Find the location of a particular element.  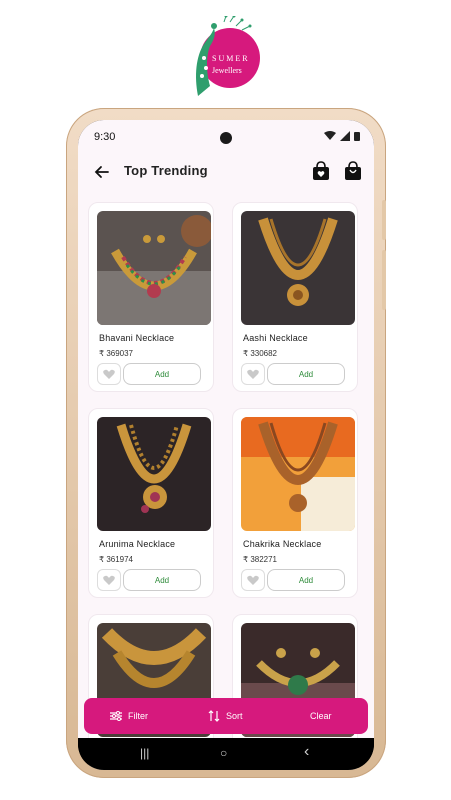

volume-button is located at coordinates (384, 220).